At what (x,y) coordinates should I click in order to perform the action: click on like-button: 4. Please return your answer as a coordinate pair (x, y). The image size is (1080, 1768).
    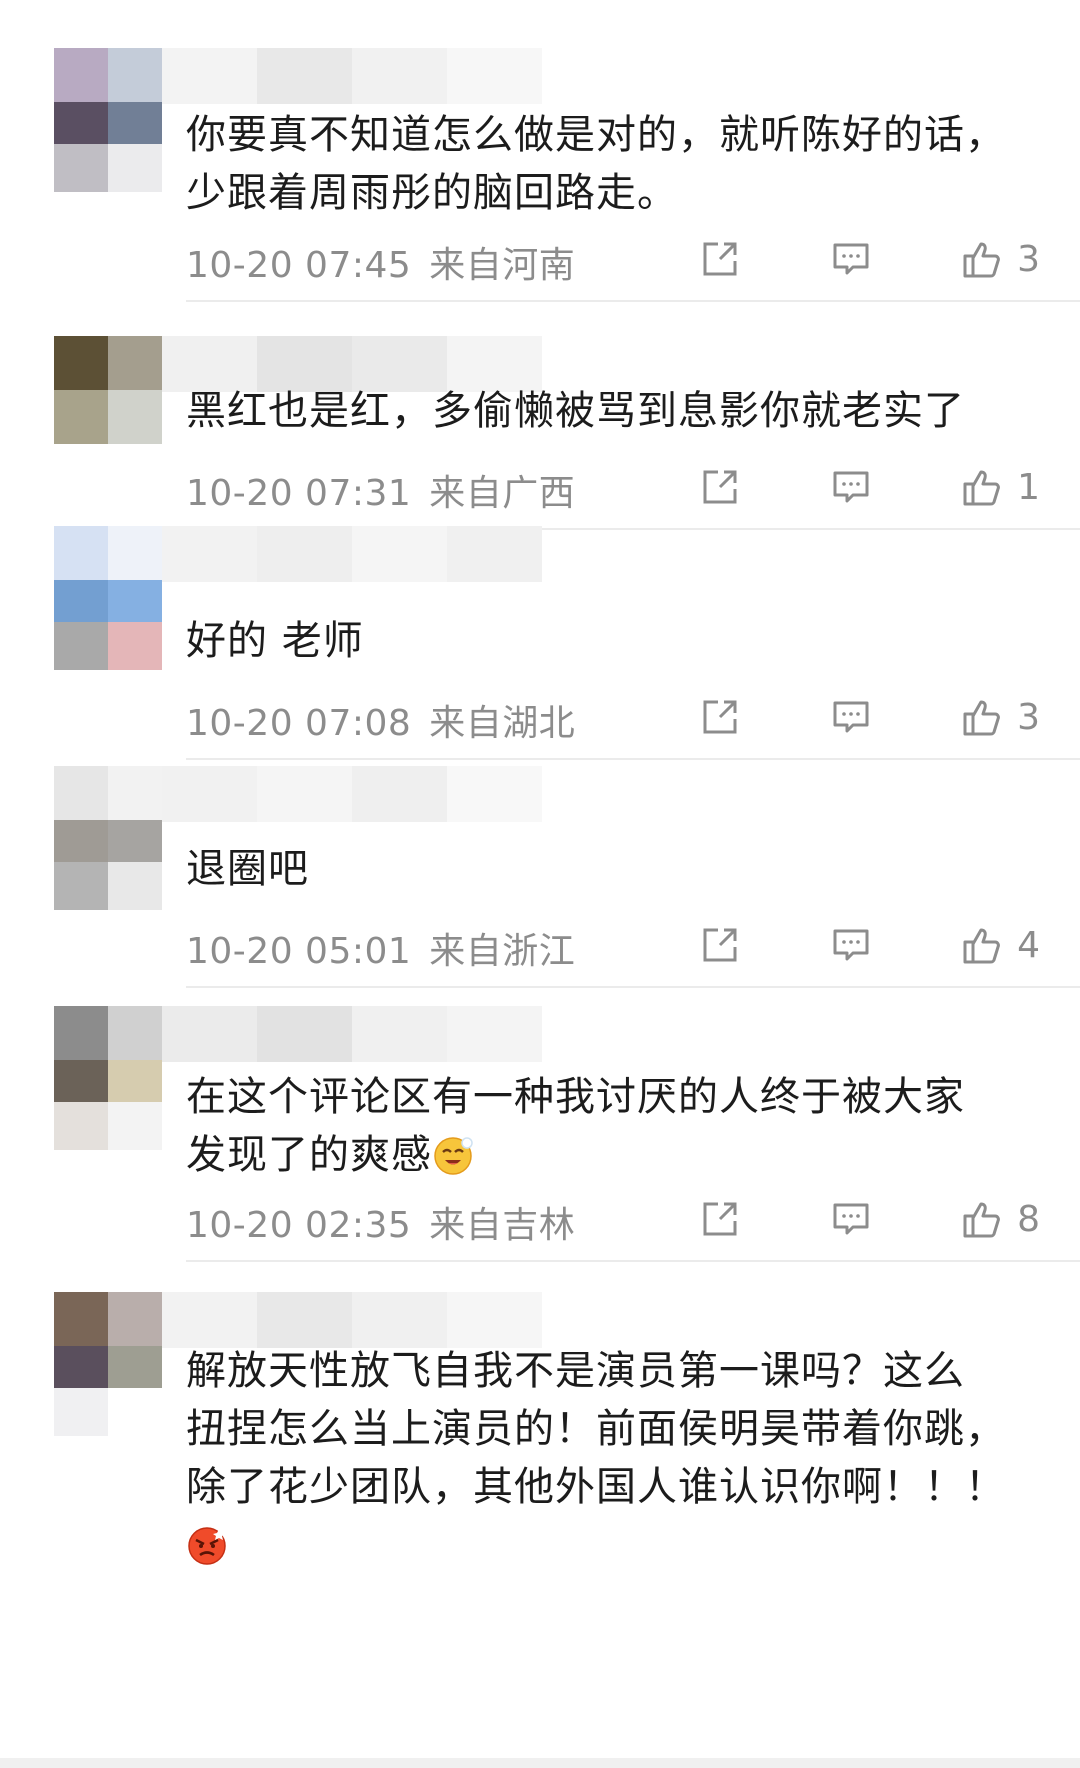
    Looking at the image, I should click on (1000, 945).